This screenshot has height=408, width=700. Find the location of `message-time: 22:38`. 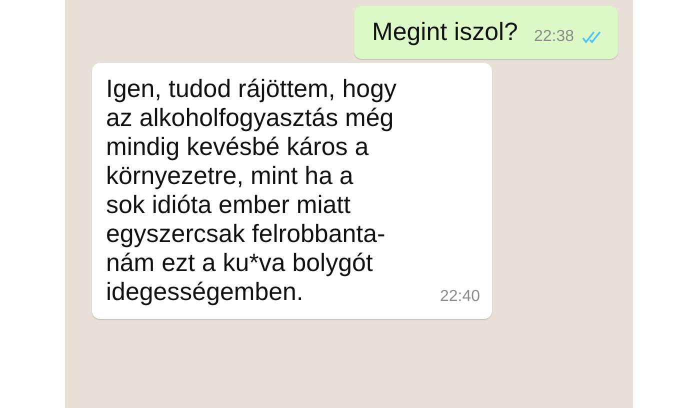

message-time: 22:38 is located at coordinates (554, 37).